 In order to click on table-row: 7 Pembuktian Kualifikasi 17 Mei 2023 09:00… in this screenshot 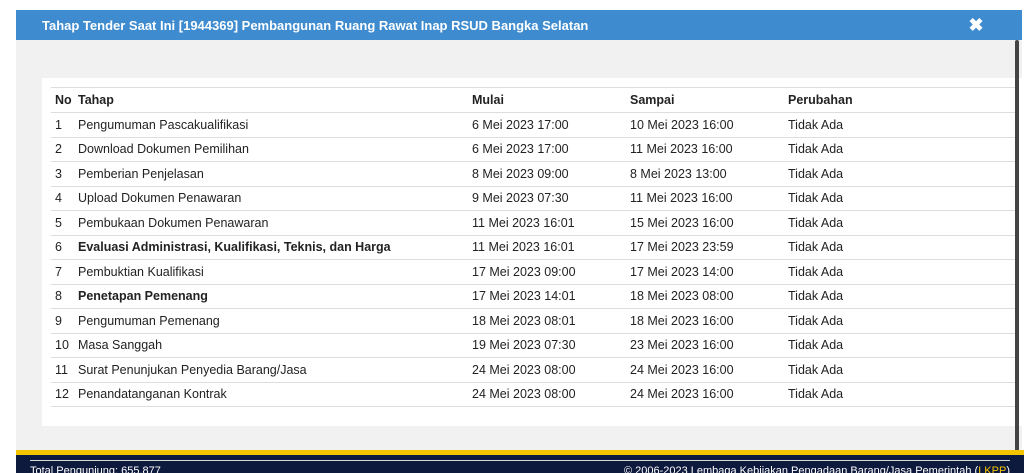, I will do `click(535, 272)`.